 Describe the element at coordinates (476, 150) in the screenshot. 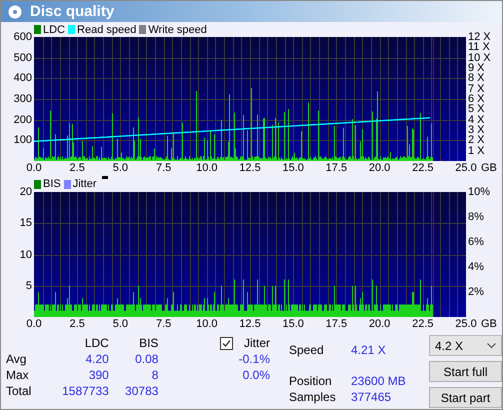

I see `y-axis-label: 1 X` at that location.